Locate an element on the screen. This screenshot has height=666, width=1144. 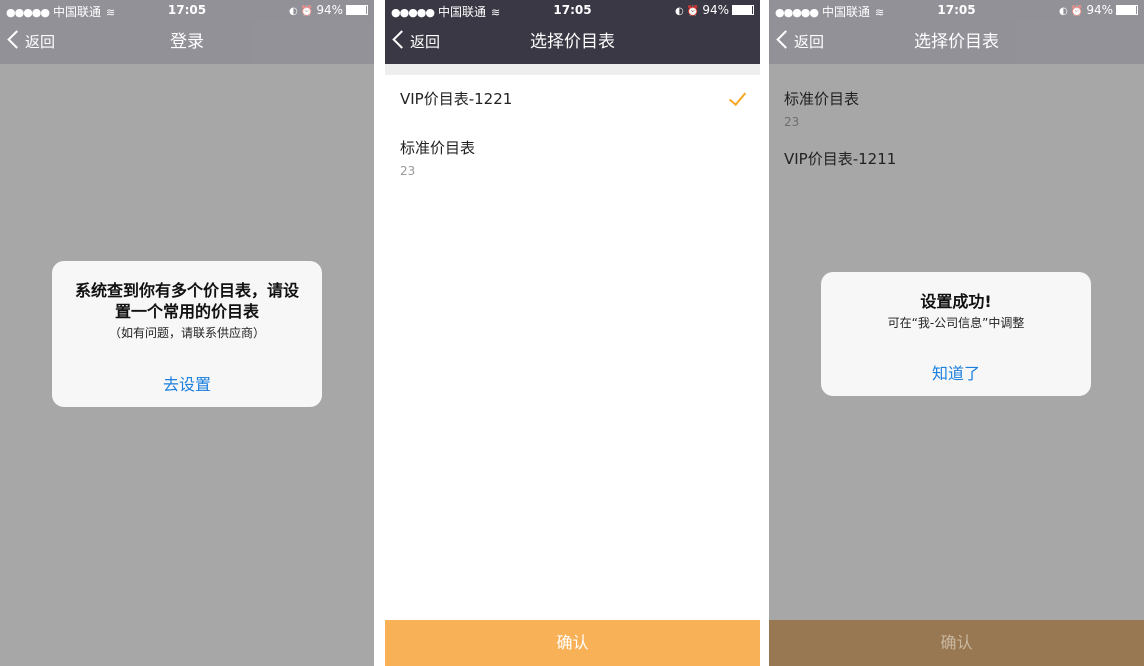
alert-dialog: 设置成功! 可在“我-公司信息”中调整 知道了 is located at coordinates (956, 334).